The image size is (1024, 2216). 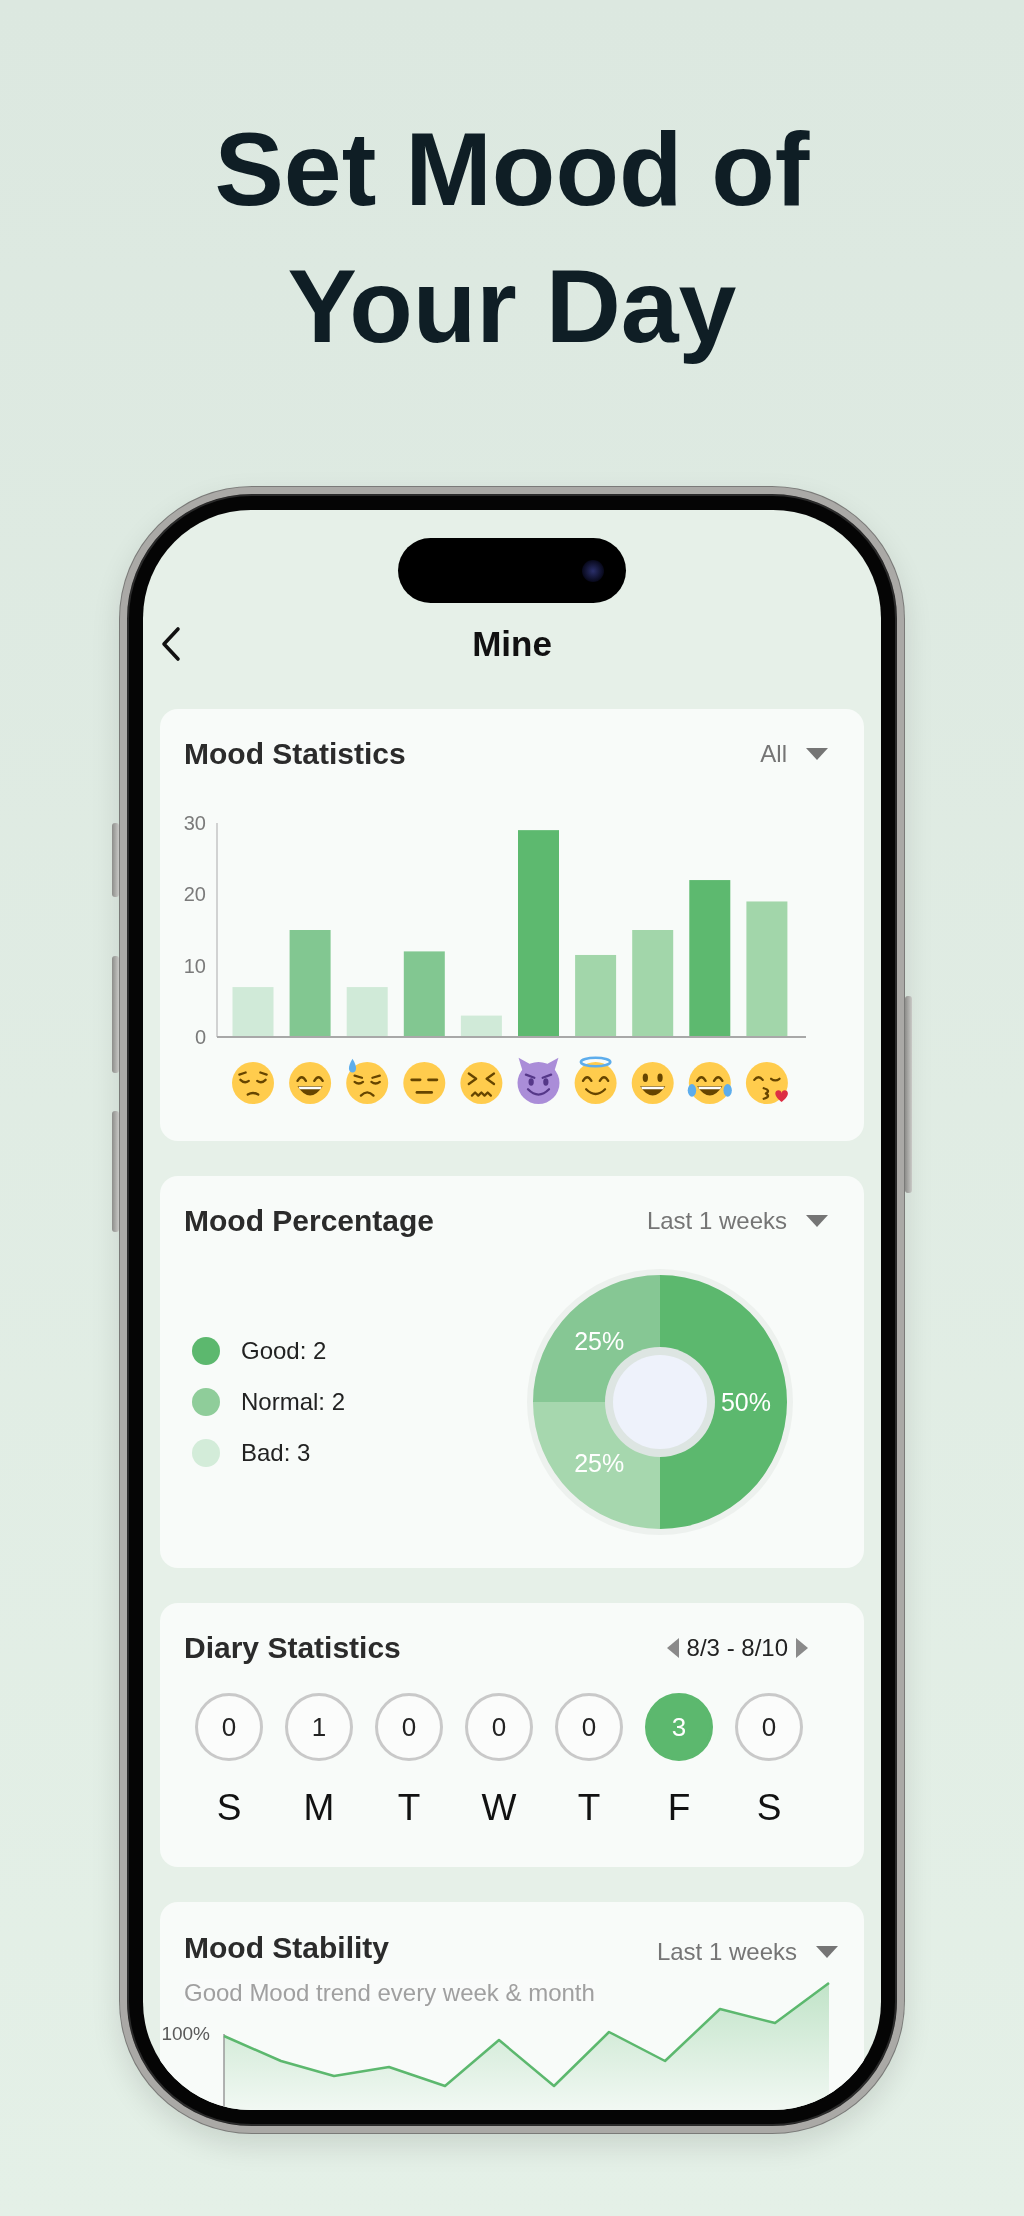 What do you see at coordinates (737, 1648) in the screenshot?
I see `date-range: 8/3 - 8/10` at bounding box center [737, 1648].